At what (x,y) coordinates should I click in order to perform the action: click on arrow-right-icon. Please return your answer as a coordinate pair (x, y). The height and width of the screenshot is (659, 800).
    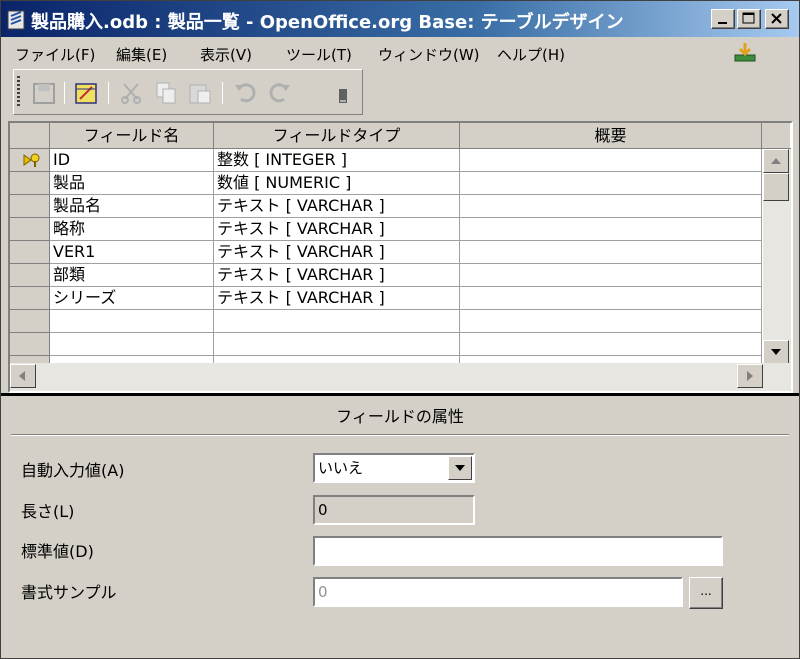
    Looking at the image, I should click on (750, 376).